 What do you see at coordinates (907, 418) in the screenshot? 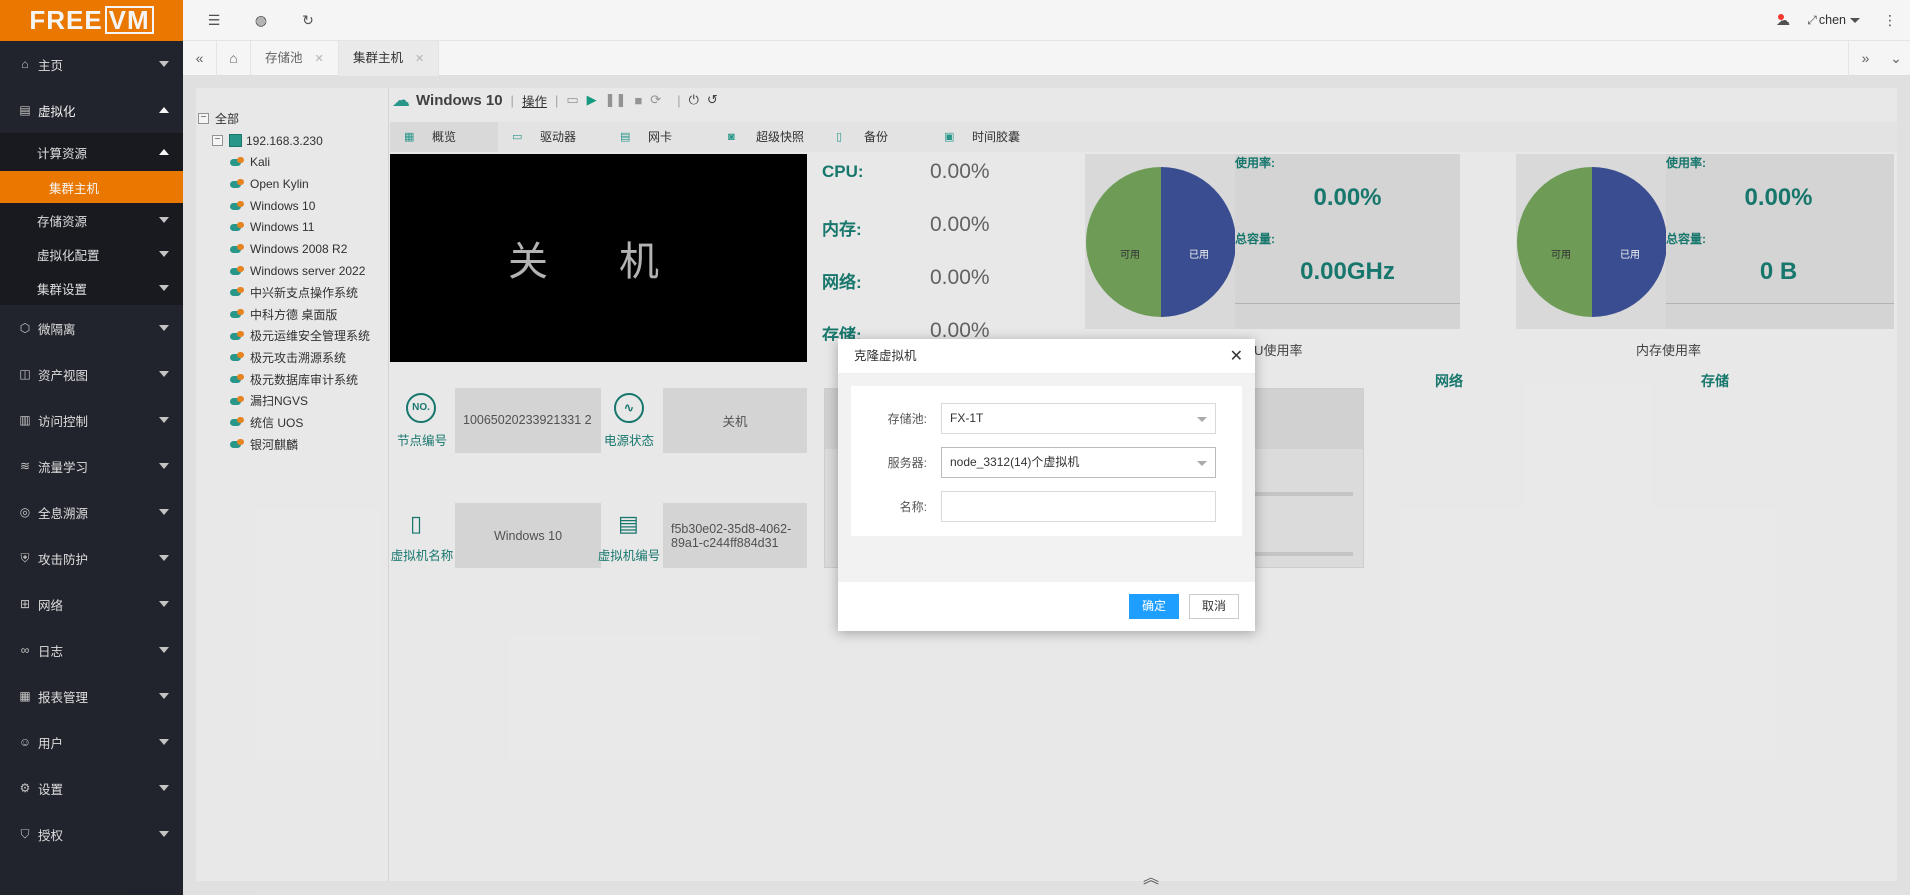
I see `storage-pool-label: 存储池:` at bounding box center [907, 418].